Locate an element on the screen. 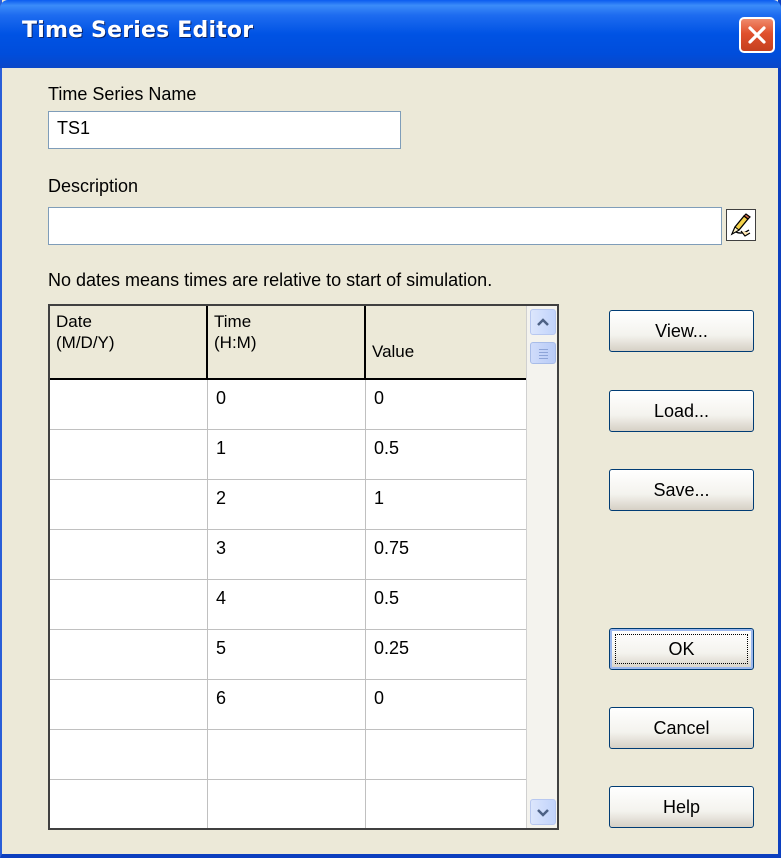 This screenshot has height=858, width=781. header-text: Date is located at coordinates (74, 321).